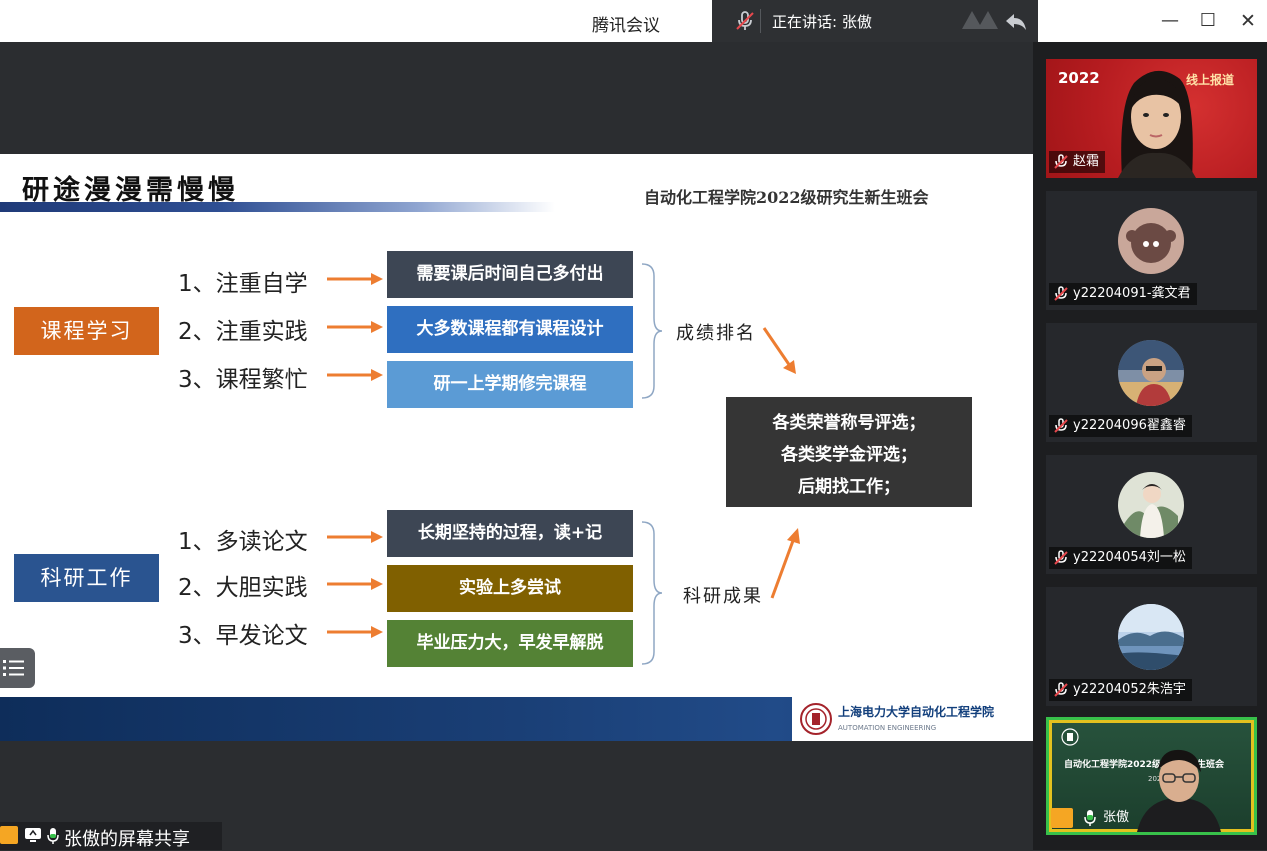 The width and height of the screenshot is (1267, 851). I want to click on research-detail-2: 实验上多尝试, so click(510, 588).